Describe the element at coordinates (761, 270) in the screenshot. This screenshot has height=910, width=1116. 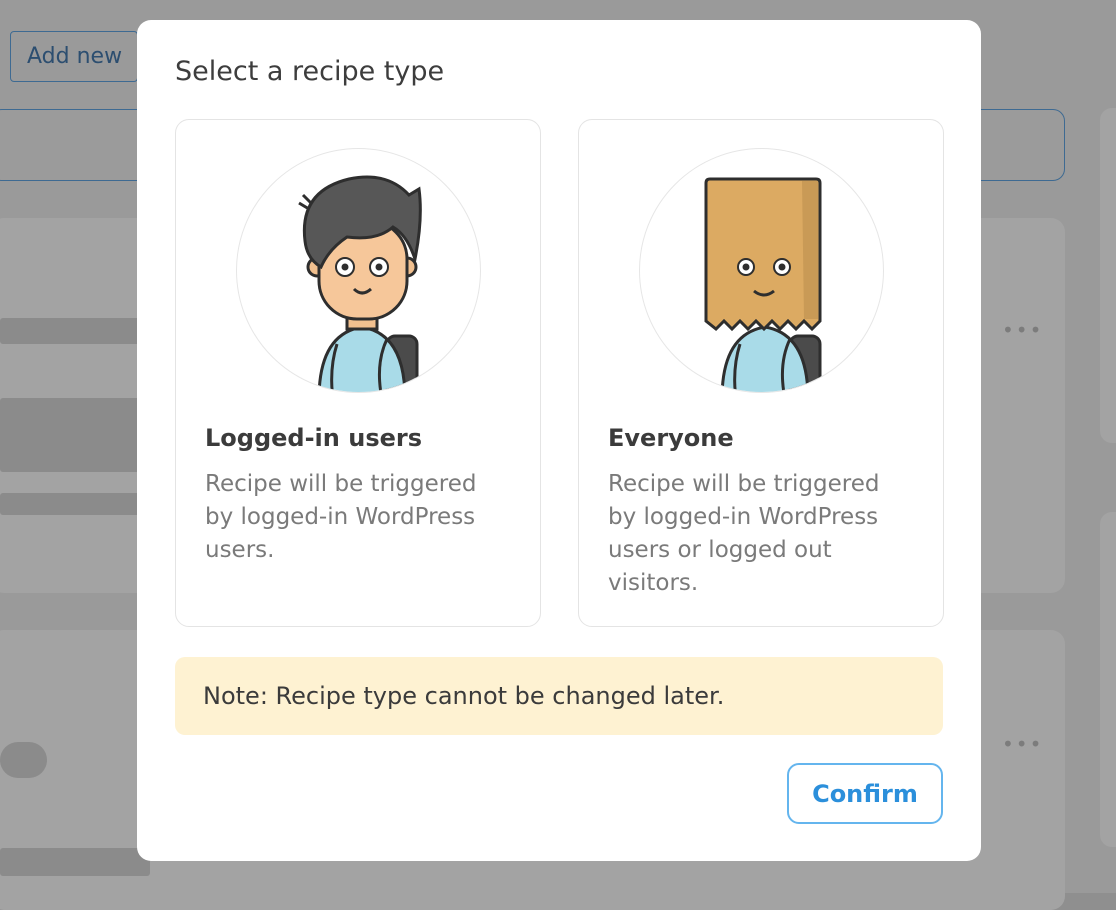
I see `paper-bag-head-person-illustration` at that location.